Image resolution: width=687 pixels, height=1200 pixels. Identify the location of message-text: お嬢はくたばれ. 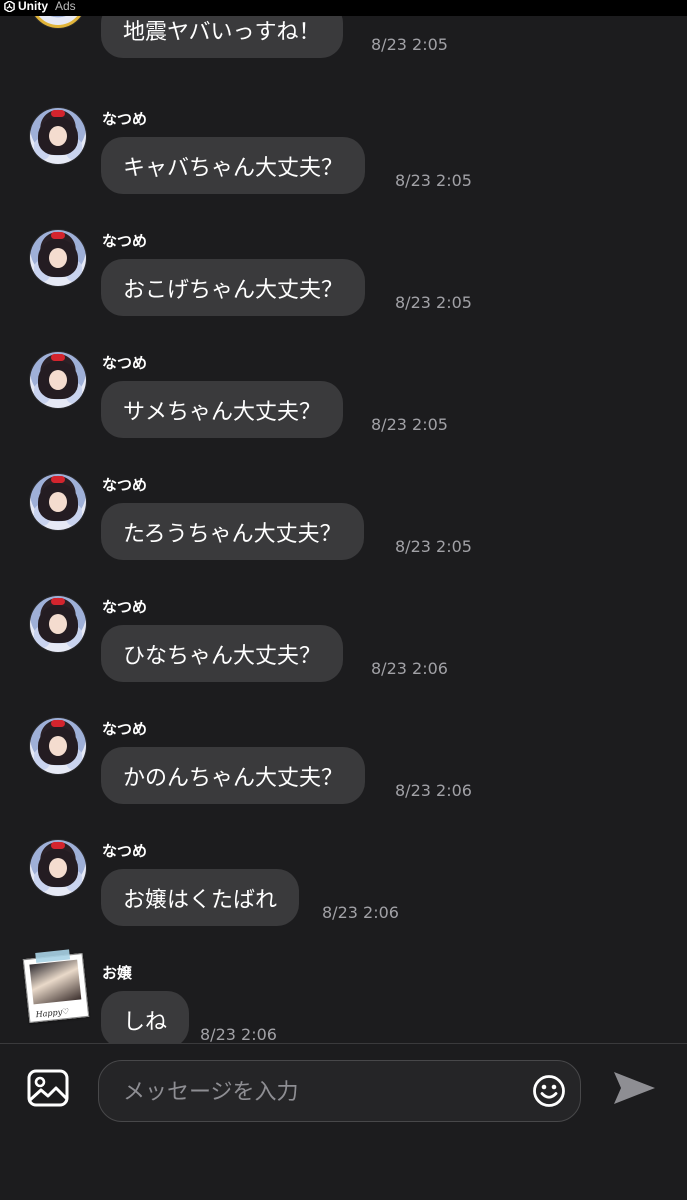
(200, 900).